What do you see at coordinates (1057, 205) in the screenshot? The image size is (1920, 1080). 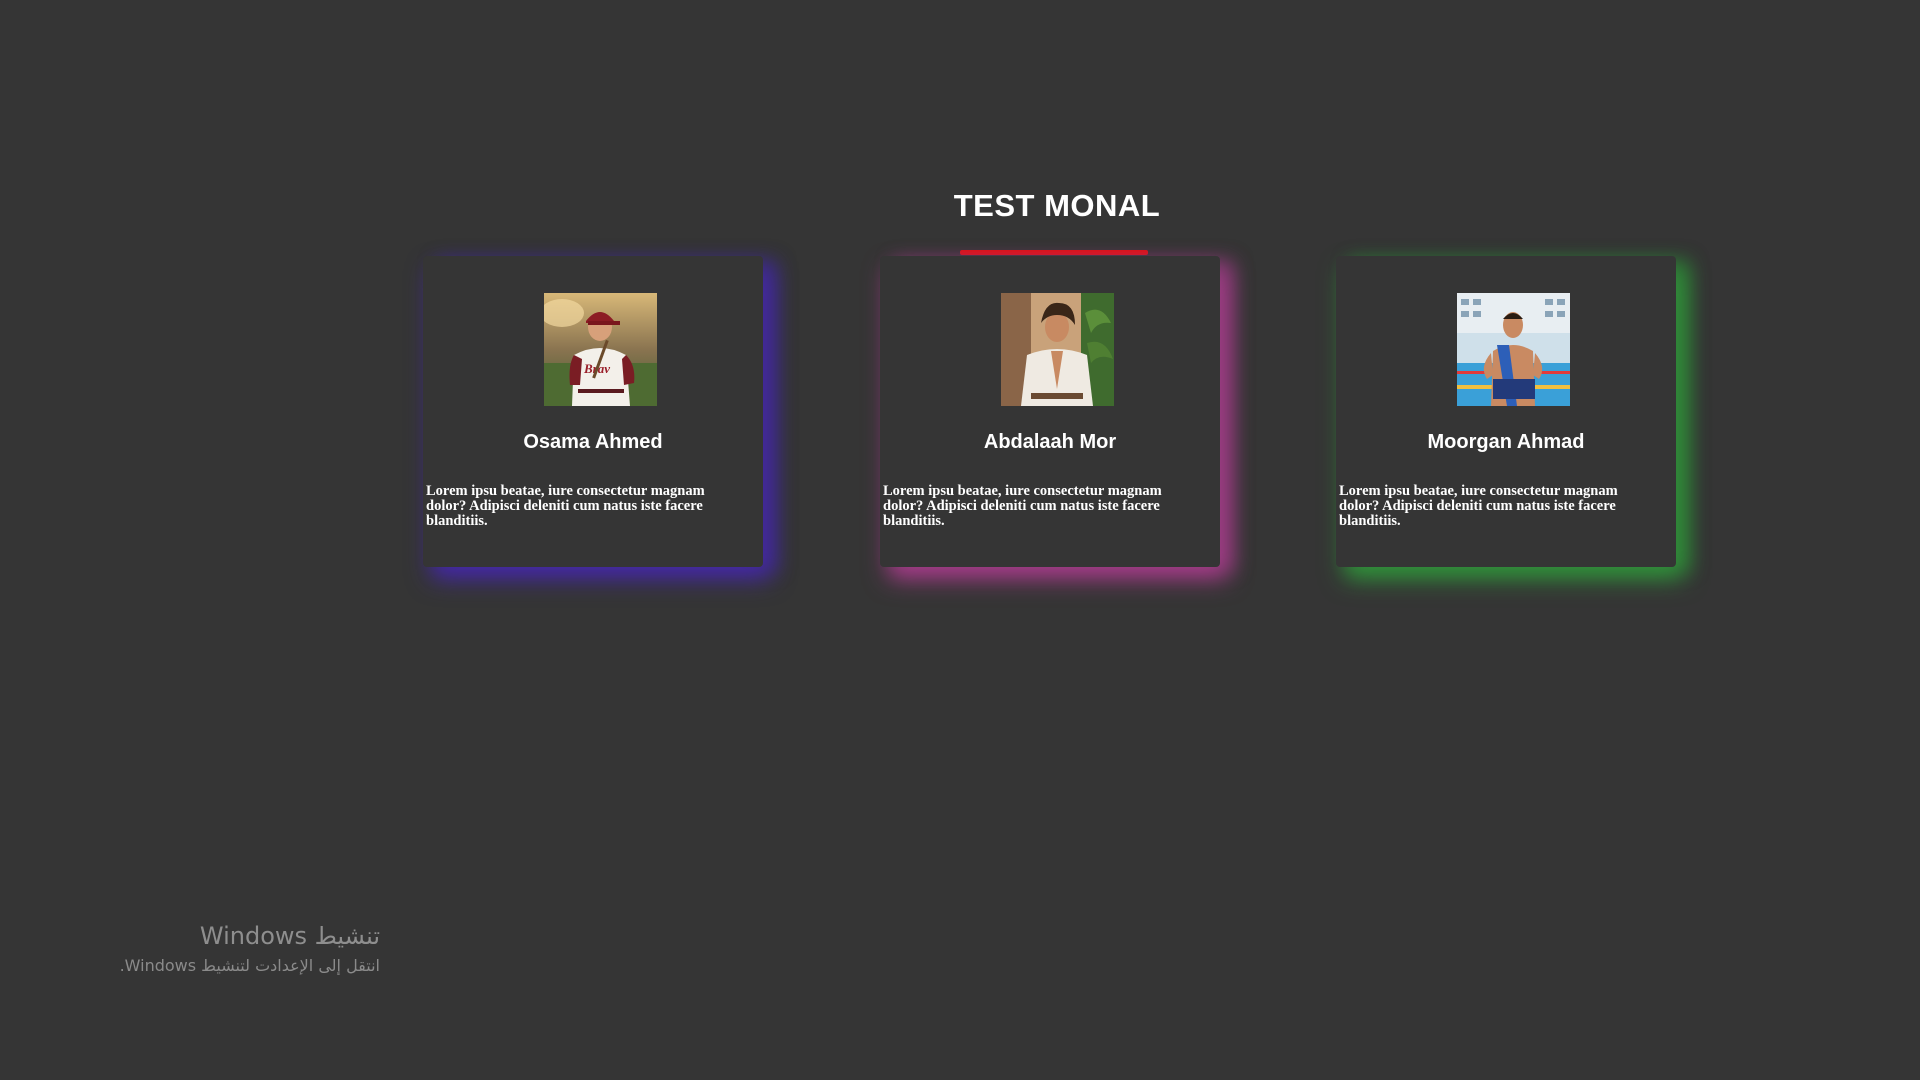 I see `section-title: TEST MONAL` at bounding box center [1057, 205].